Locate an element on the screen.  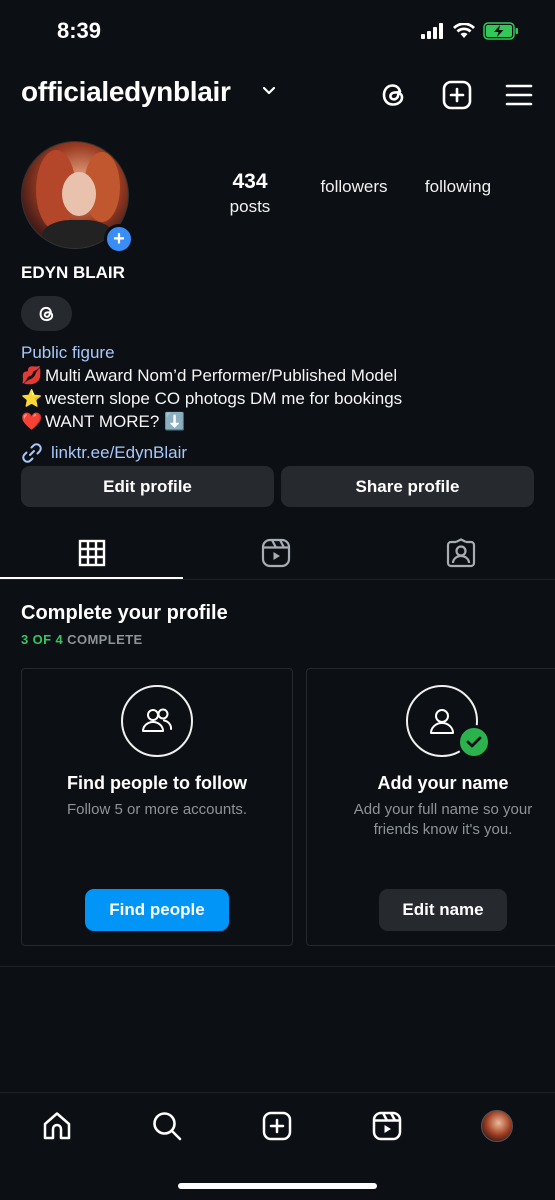
tab-tagged is located at coordinates (461, 553).